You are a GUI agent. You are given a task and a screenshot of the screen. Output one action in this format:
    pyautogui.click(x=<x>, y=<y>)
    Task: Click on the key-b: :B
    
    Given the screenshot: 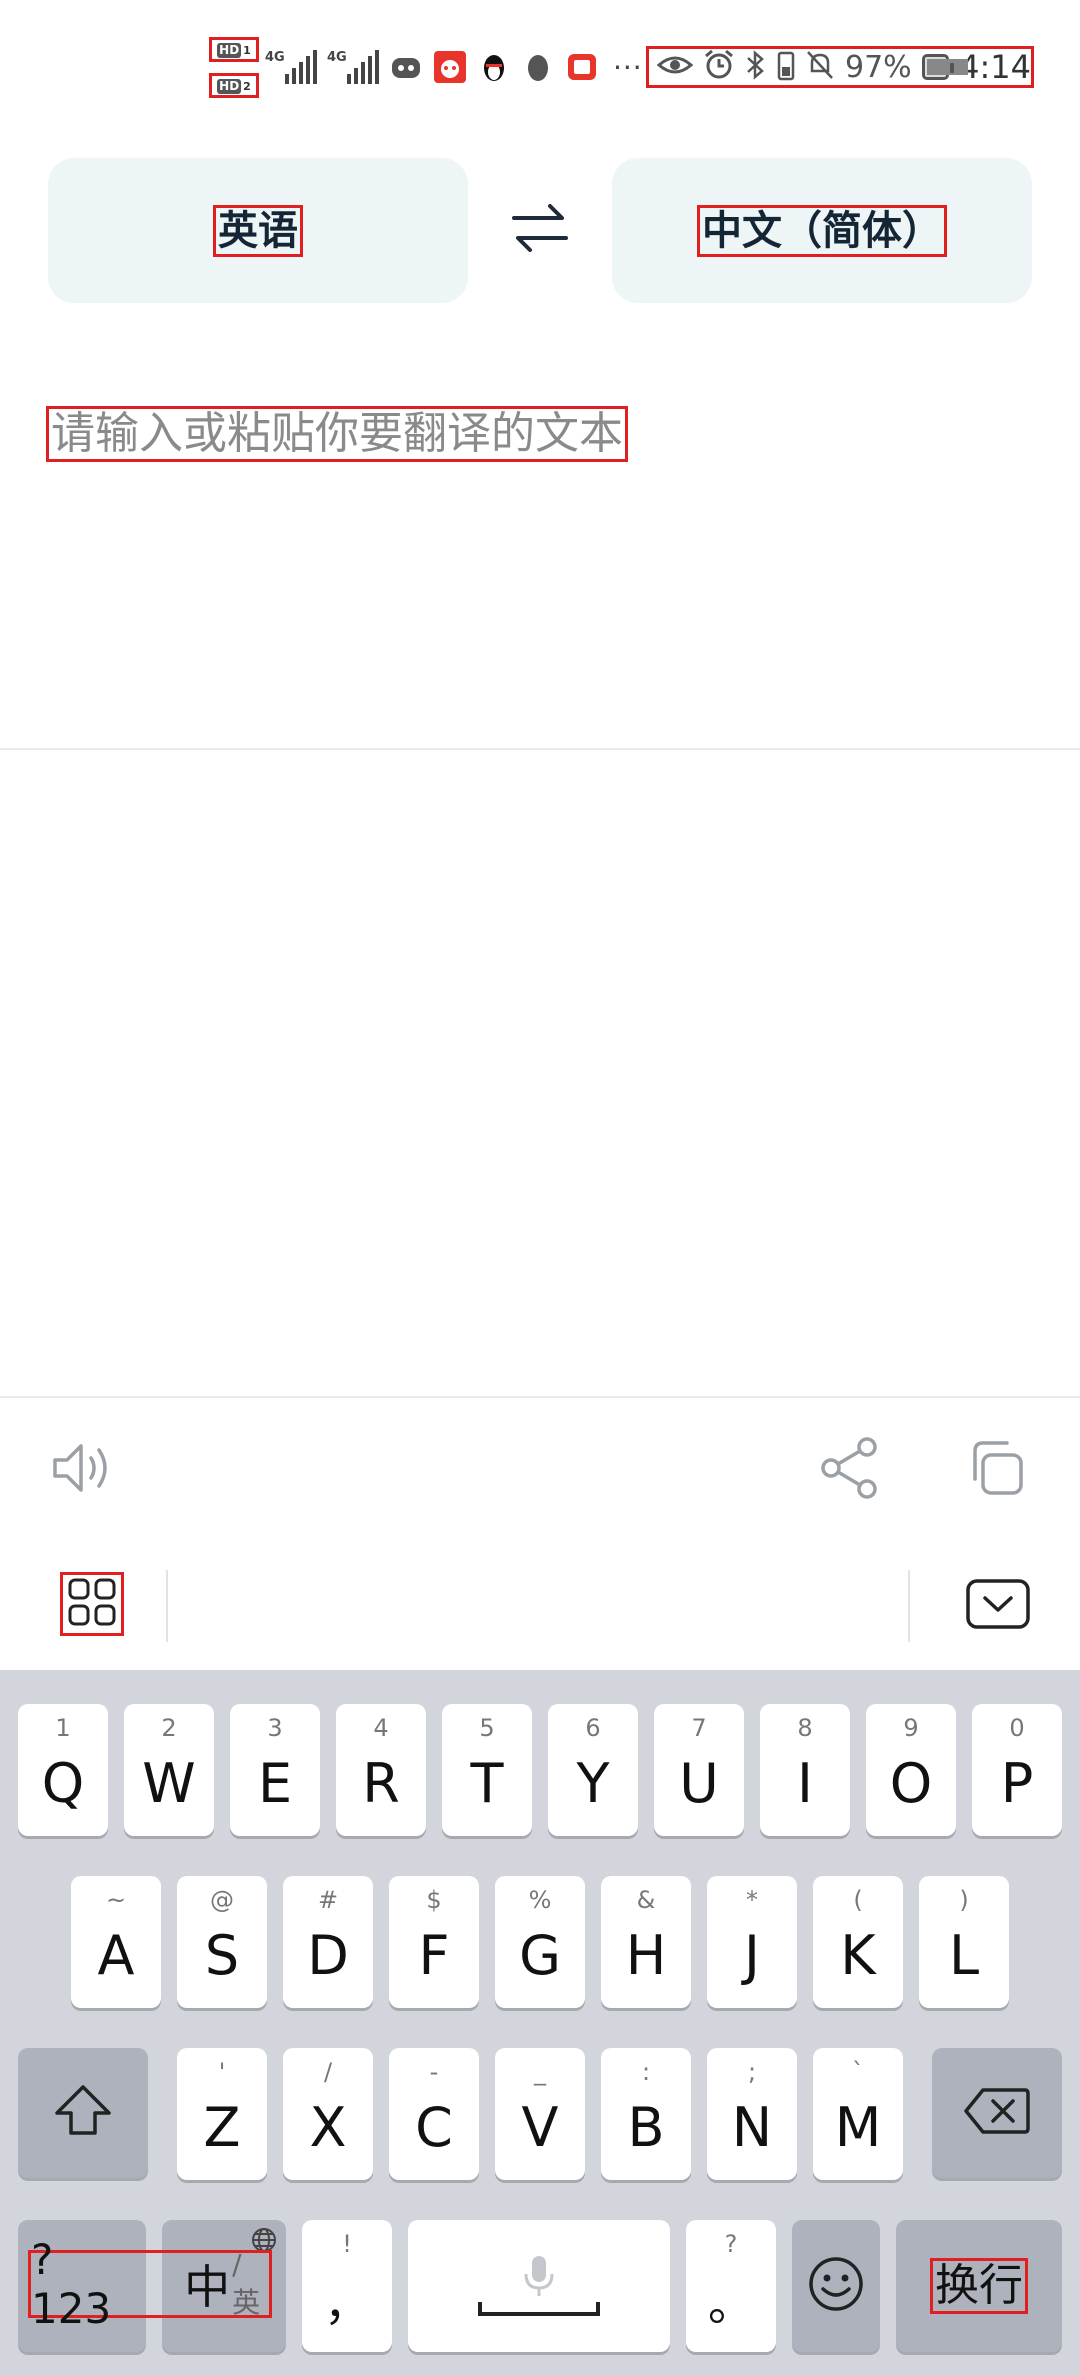 What is the action you would take?
    pyautogui.click(x=646, y=2114)
    